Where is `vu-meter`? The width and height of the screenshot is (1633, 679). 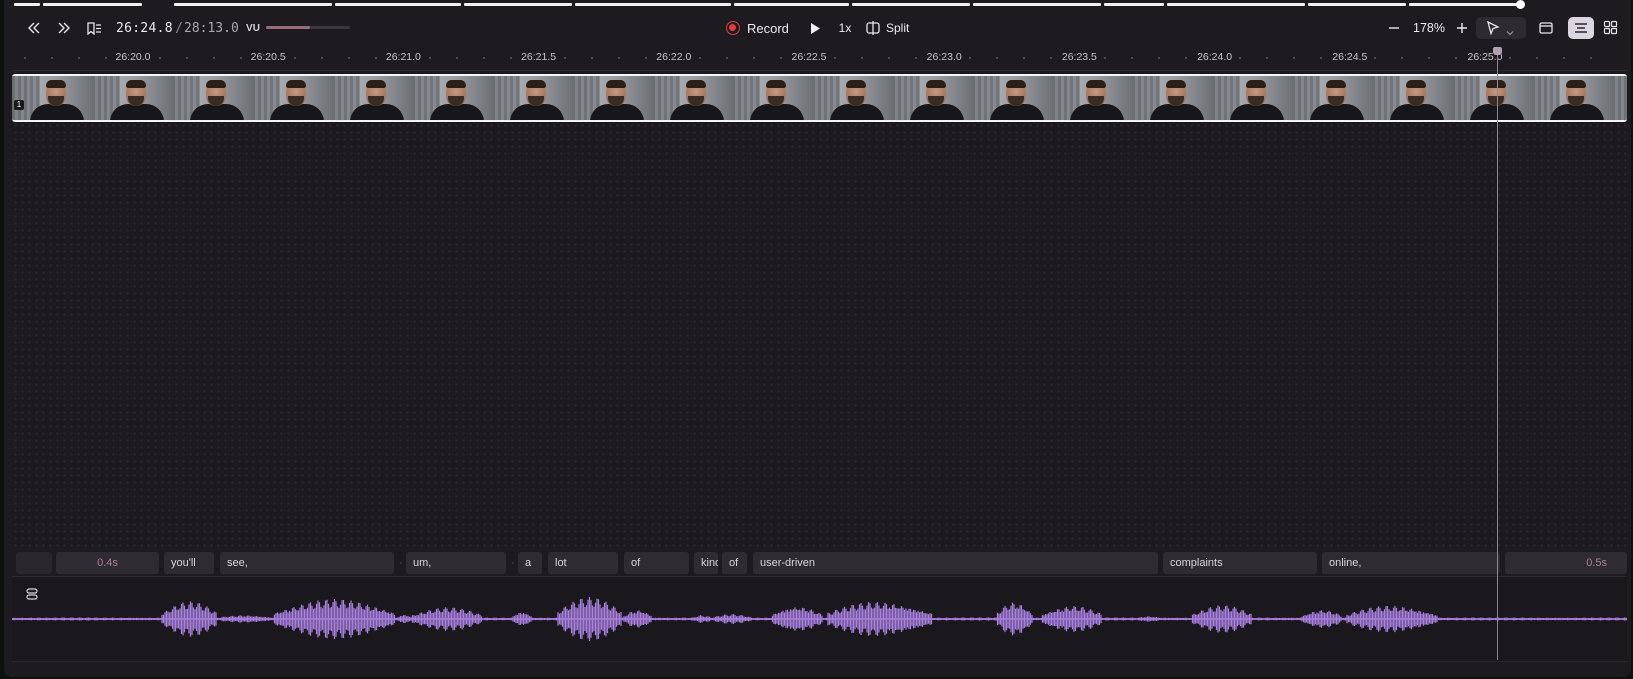
vu-meter is located at coordinates (308, 27).